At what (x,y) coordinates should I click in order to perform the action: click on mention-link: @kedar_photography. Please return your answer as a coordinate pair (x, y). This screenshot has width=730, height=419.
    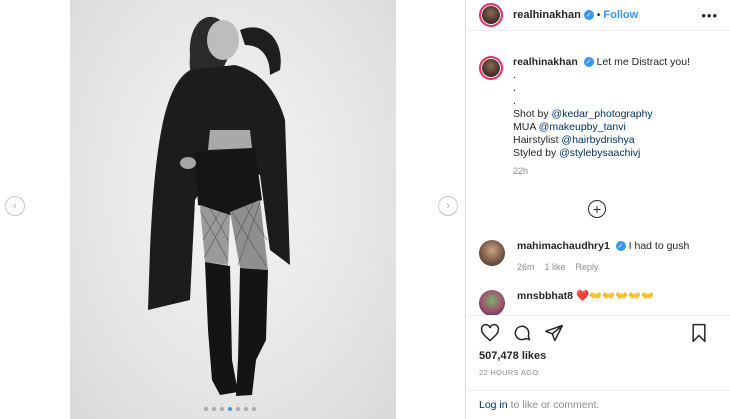
    Looking at the image, I should click on (602, 114).